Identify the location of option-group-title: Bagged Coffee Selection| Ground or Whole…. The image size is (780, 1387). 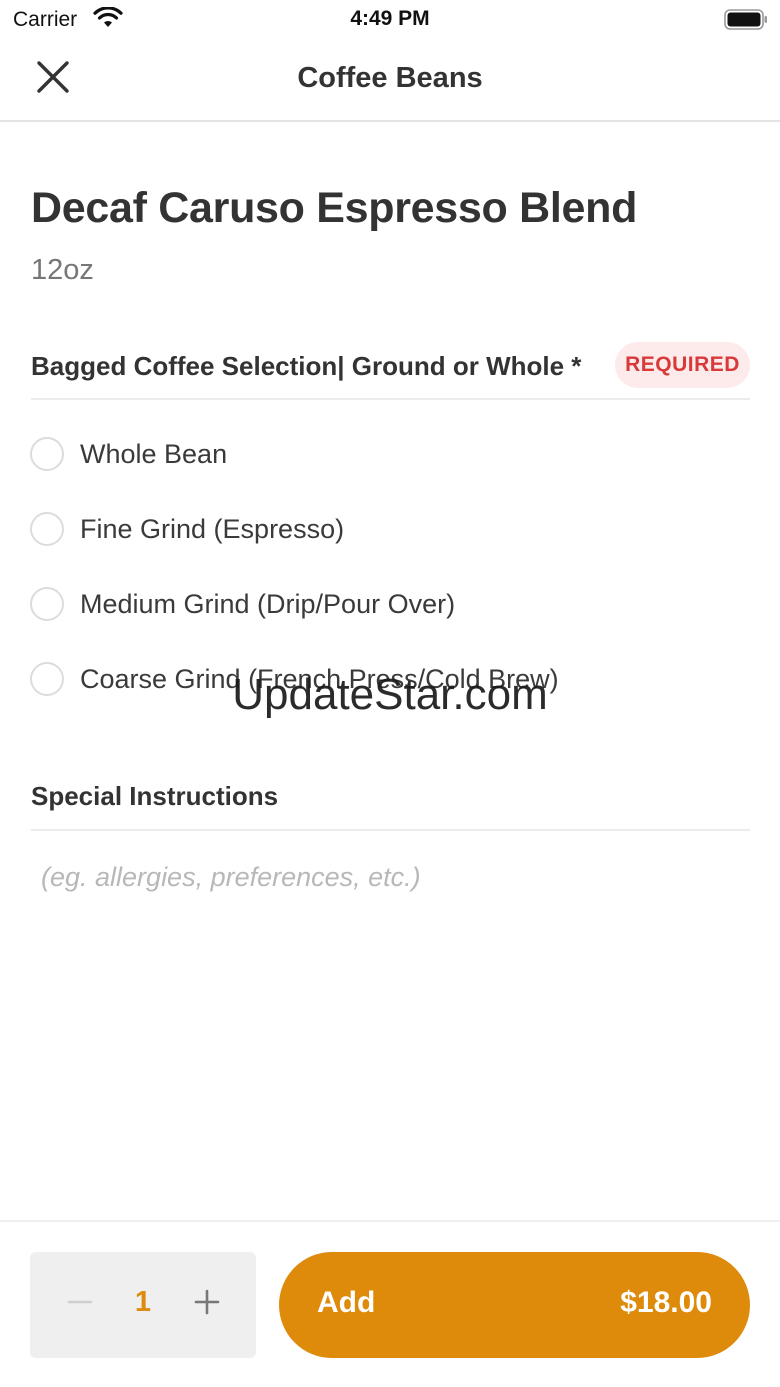
(306, 366).